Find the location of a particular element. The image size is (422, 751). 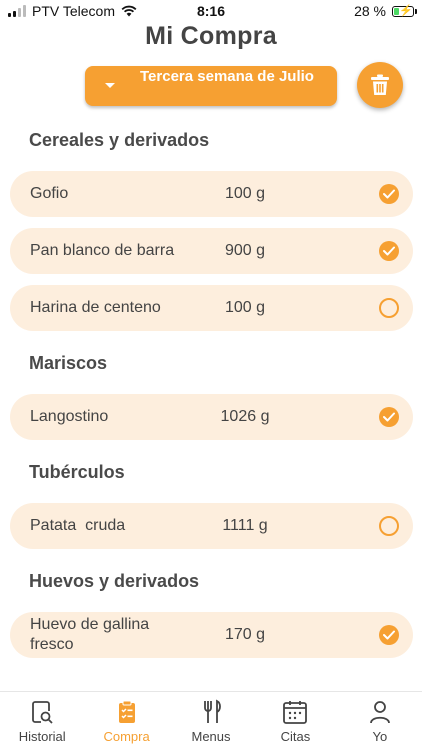

item-name: Harina de centeno is located at coordinates (95, 307).